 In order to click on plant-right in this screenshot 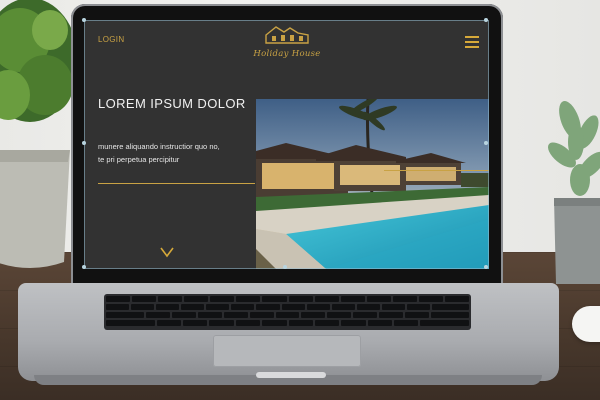, I will do `click(573, 192)`.